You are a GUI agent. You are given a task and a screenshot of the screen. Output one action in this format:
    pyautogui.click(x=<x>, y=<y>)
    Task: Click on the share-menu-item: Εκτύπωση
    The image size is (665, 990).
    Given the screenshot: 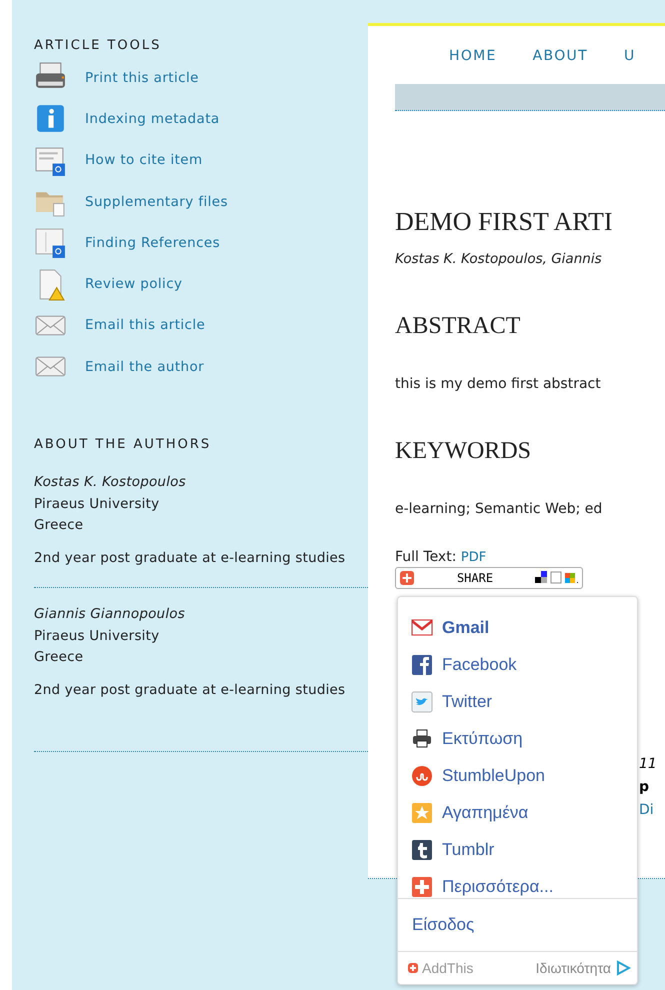 What is the action you would take?
    pyautogui.click(x=524, y=738)
    